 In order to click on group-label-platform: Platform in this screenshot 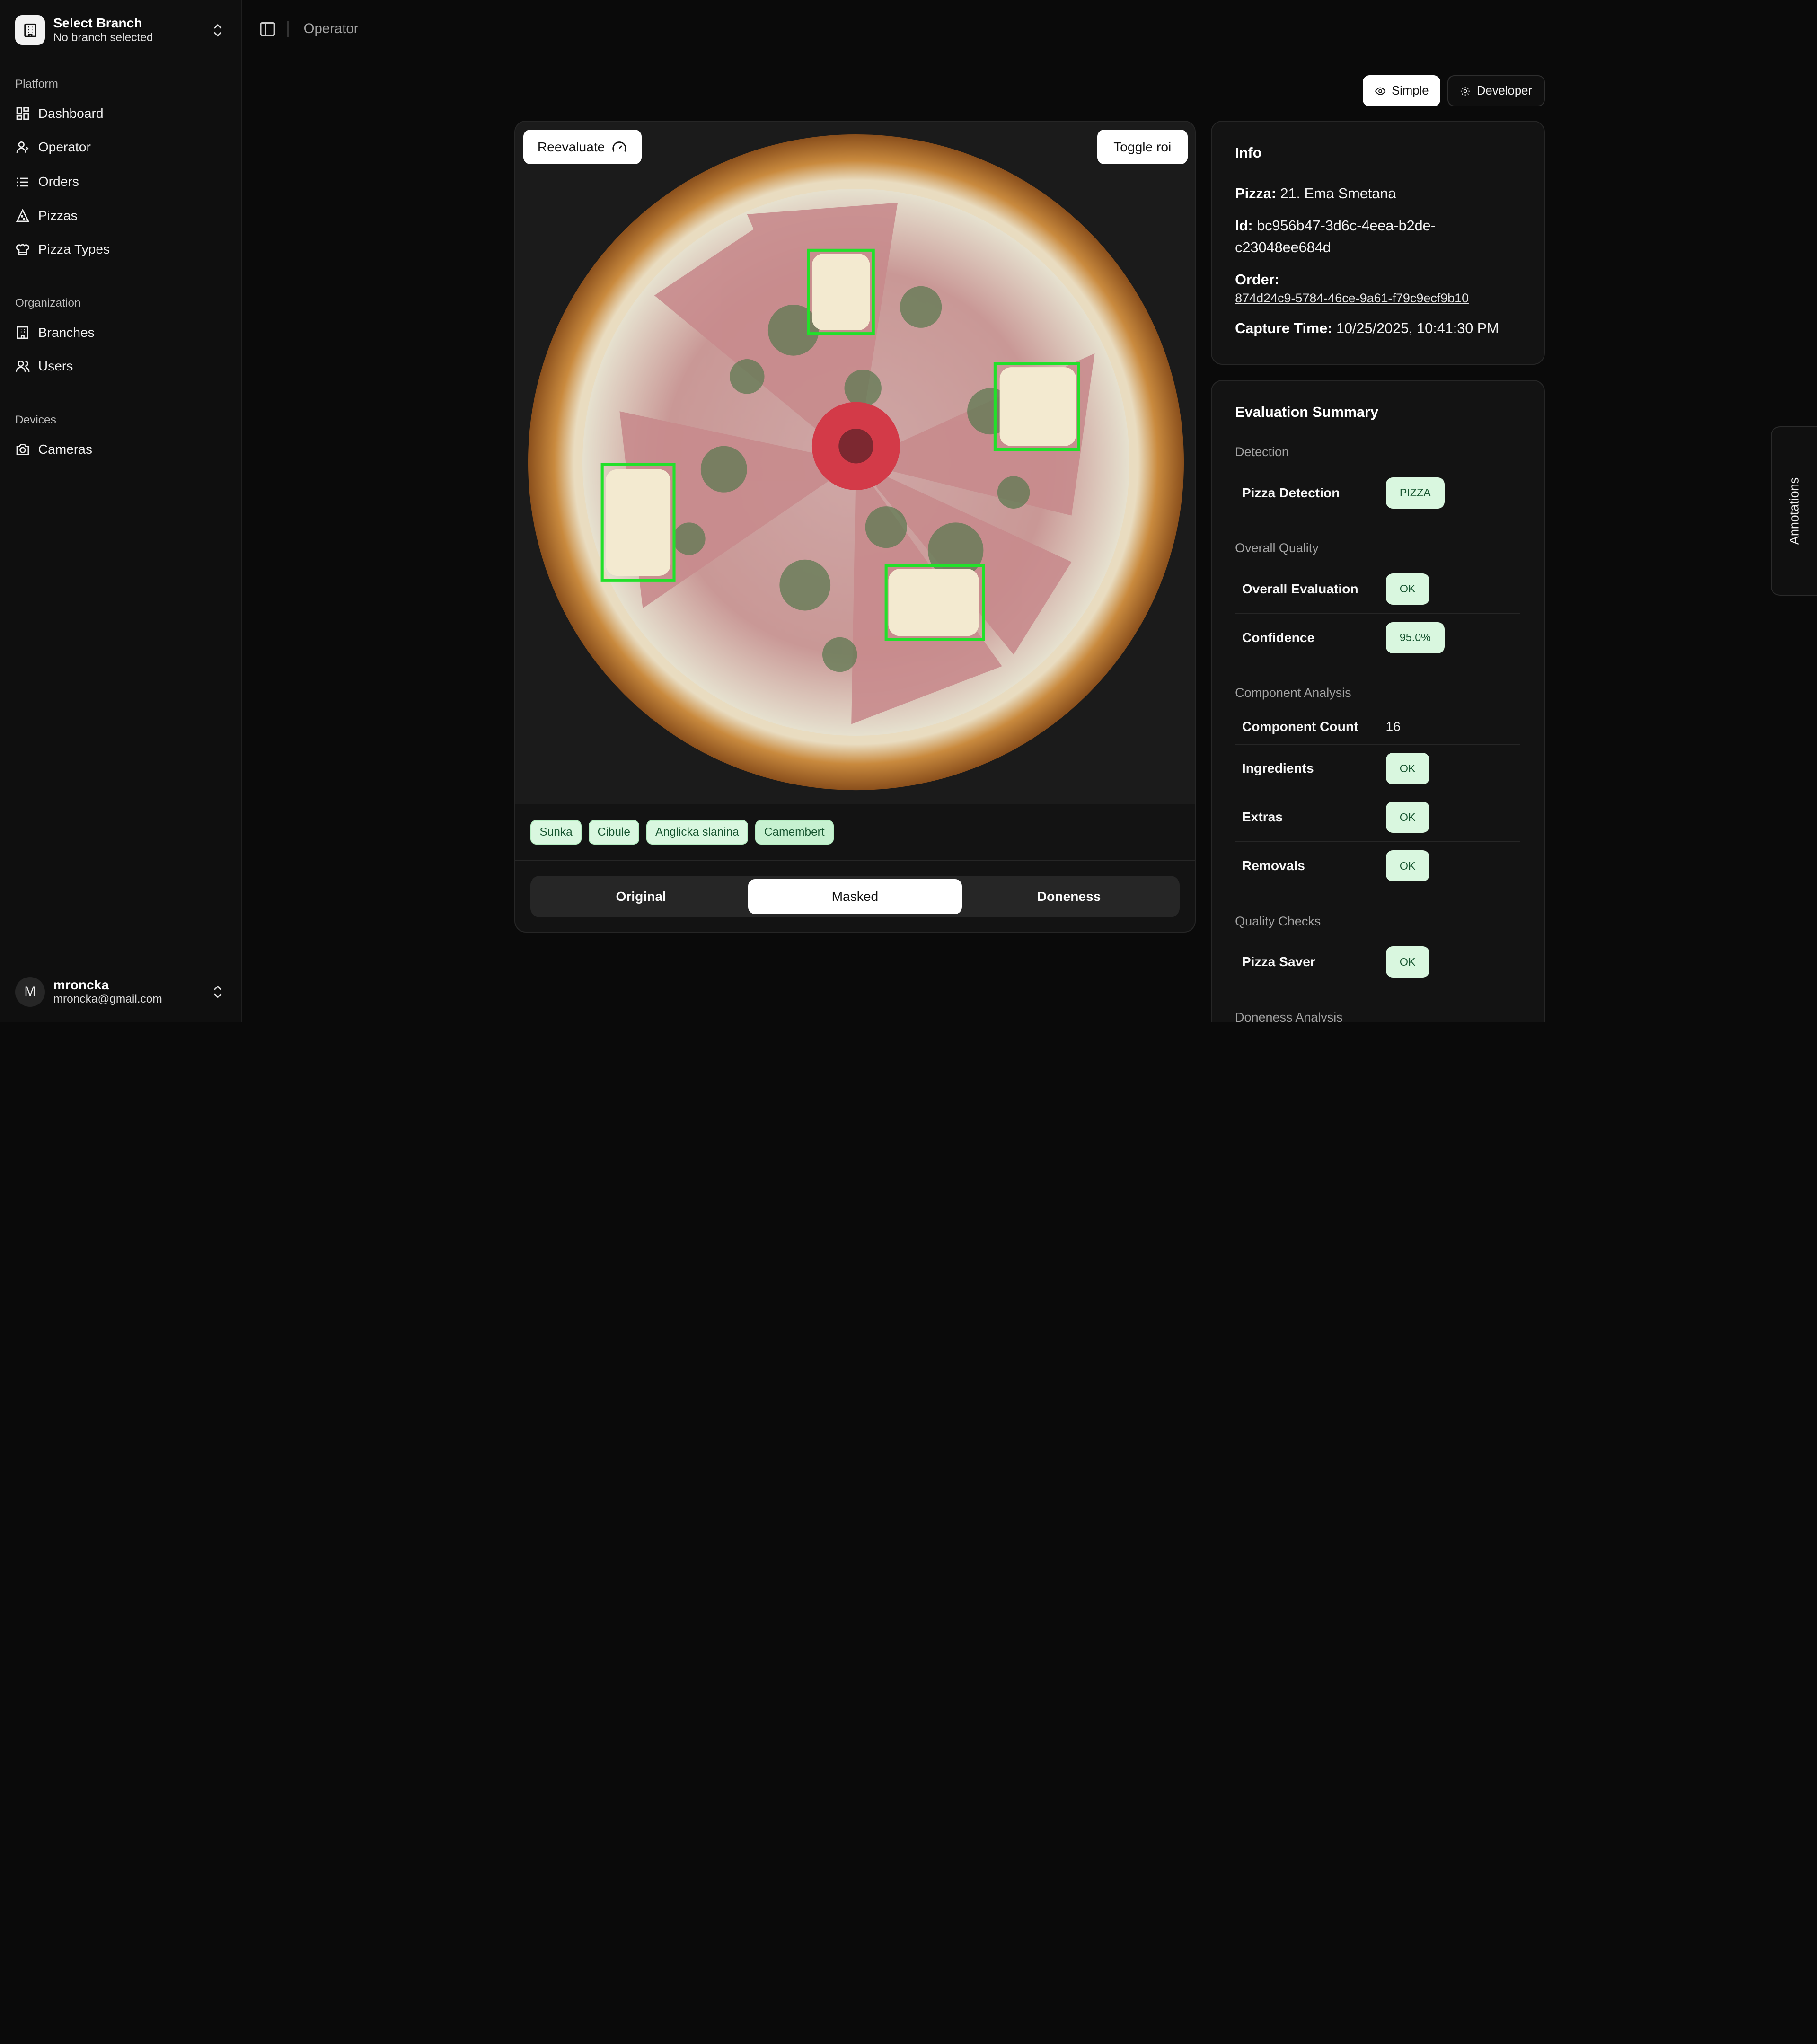, I will do `click(36, 84)`.